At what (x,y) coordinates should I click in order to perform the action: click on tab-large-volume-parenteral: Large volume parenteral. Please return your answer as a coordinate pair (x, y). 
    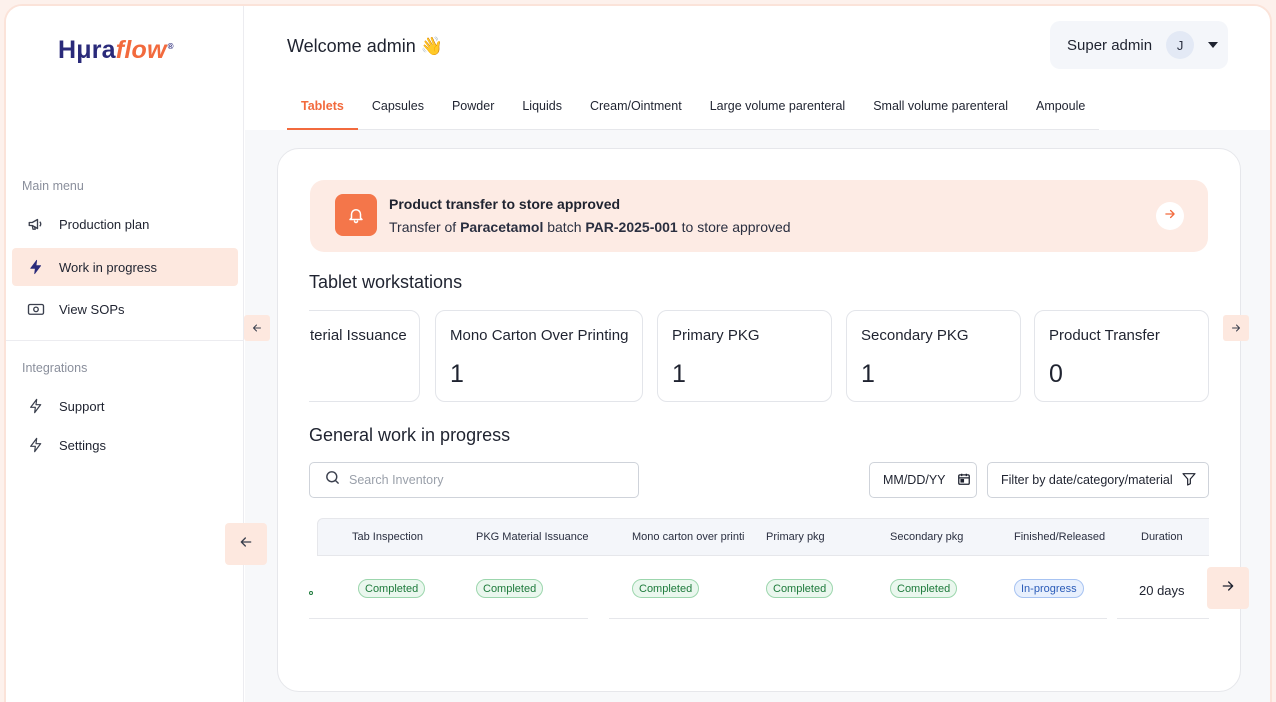
    Looking at the image, I should click on (778, 111).